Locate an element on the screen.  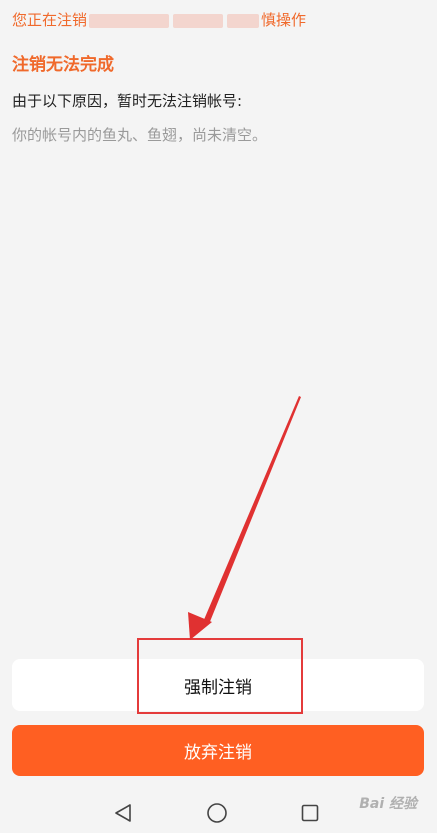
logout-notice: 您正在注销 慎操作 is located at coordinates (159, 19).